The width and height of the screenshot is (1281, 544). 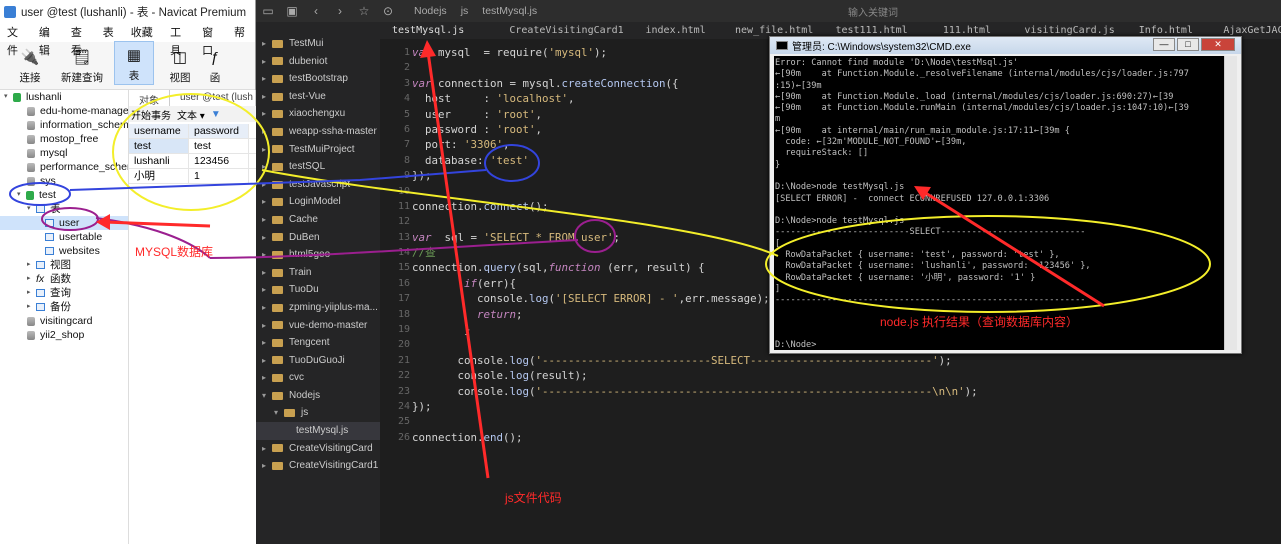 What do you see at coordinates (157, 224) in the screenshot?
I see `arrow-red-user` at bounding box center [157, 224].